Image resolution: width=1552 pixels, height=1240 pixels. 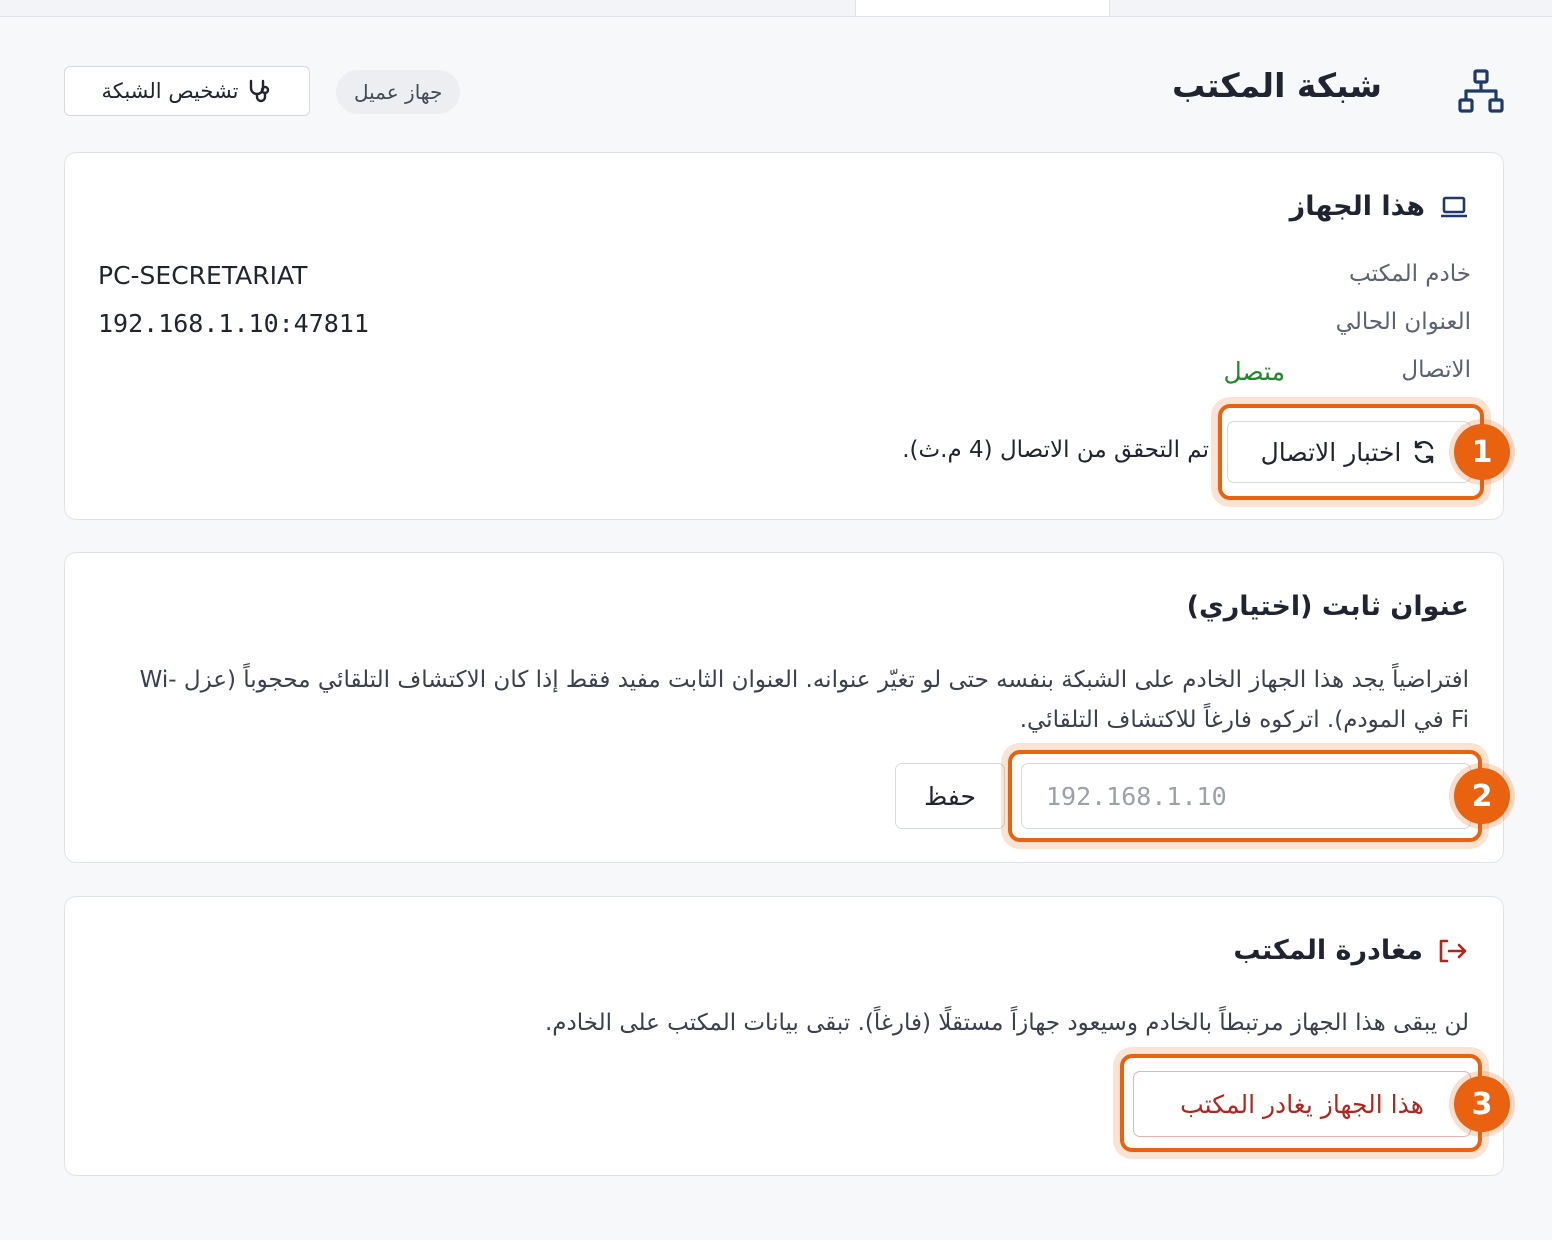 What do you see at coordinates (170, 91) in the screenshot?
I see `network-diagnostics-label: تشخيص الشبكة` at bounding box center [170, 91].